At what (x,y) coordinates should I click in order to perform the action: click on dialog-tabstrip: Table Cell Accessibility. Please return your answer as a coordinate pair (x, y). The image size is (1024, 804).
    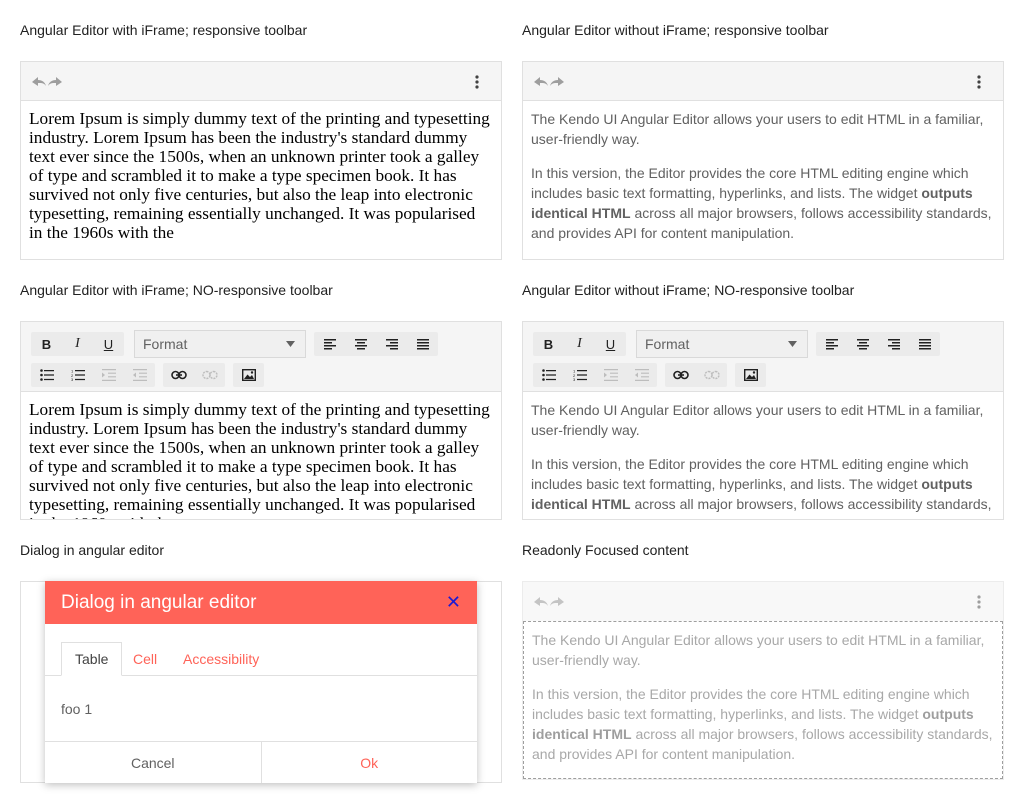
    Looking at the image, I should click on (261, 650).